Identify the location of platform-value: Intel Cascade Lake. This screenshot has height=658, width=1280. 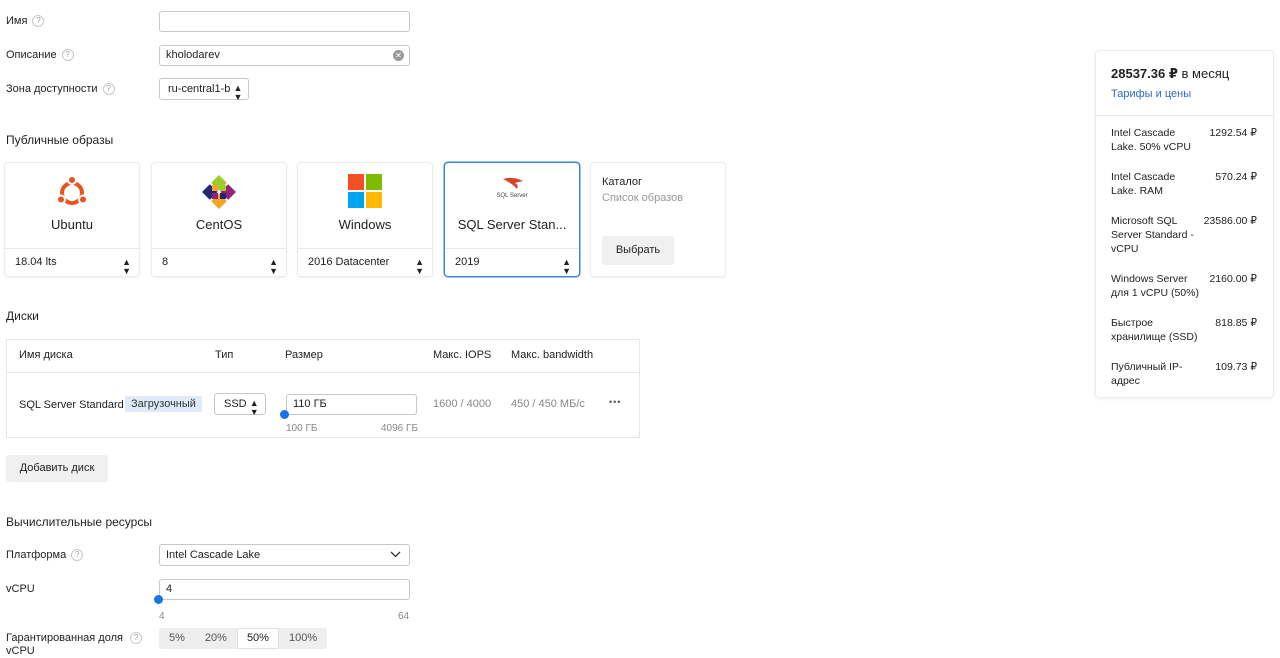
(213, 555).